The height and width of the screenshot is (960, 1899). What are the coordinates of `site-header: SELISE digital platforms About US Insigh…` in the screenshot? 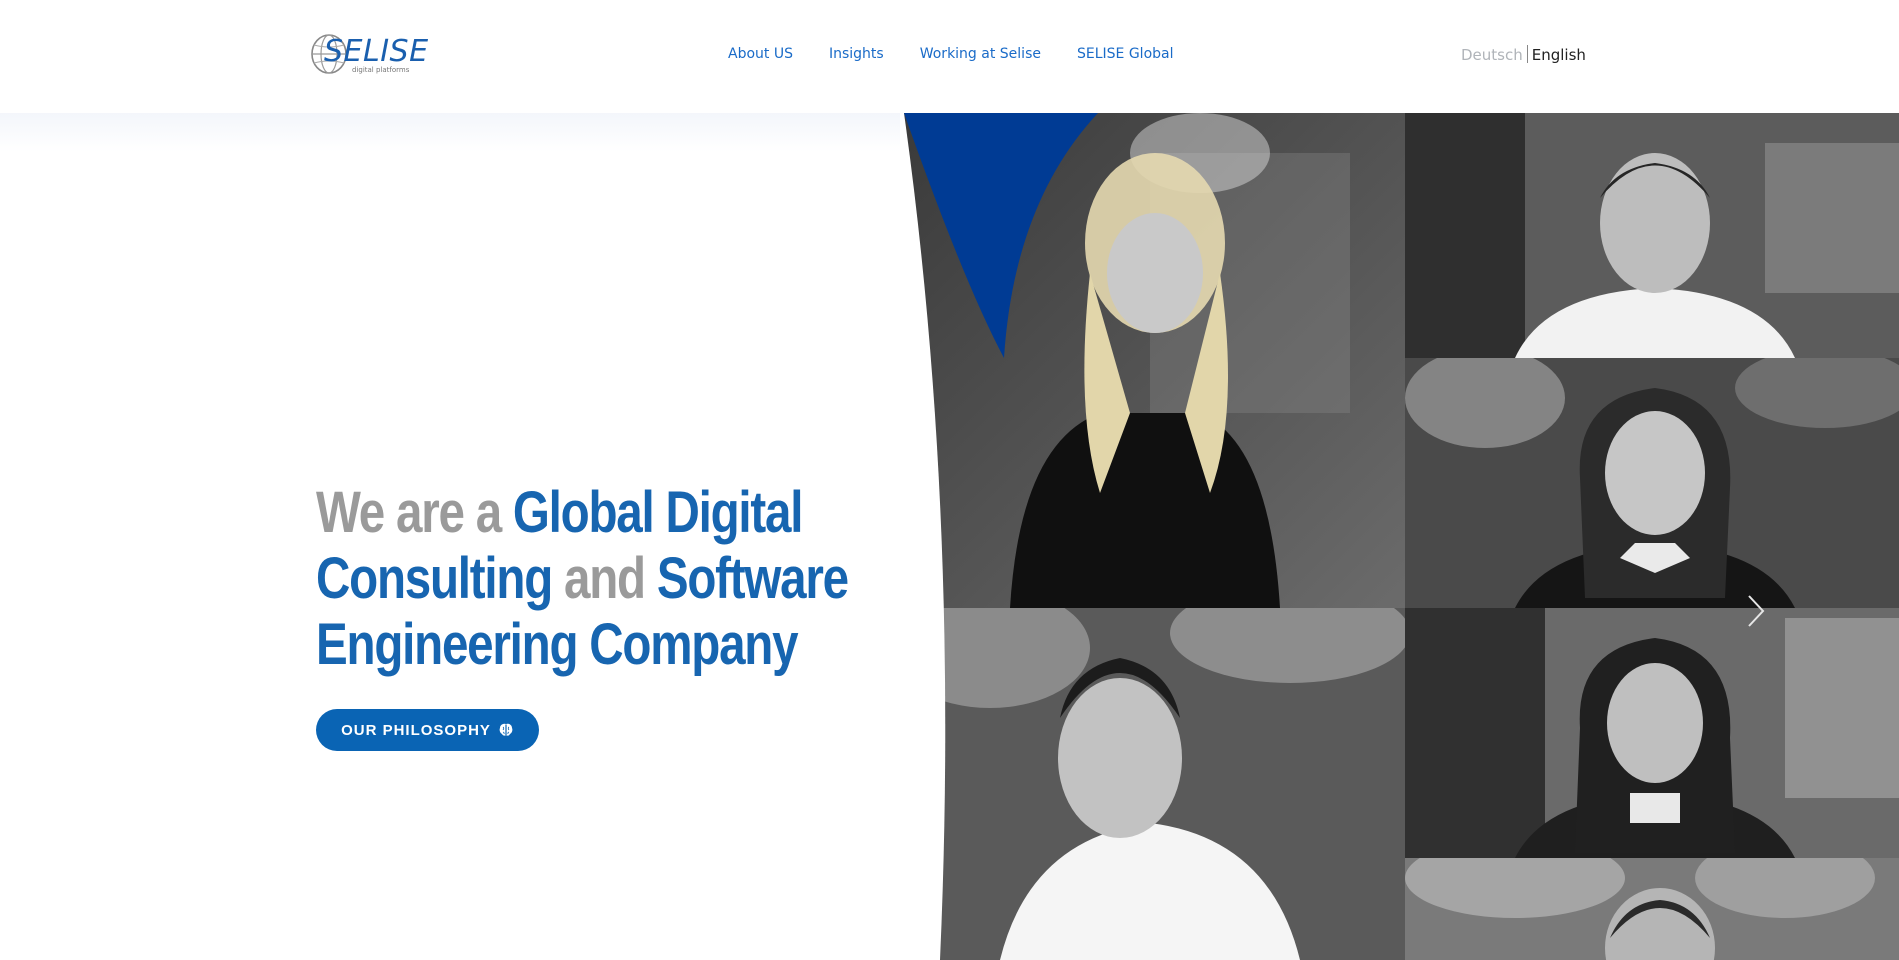 It's located at (949, 56).